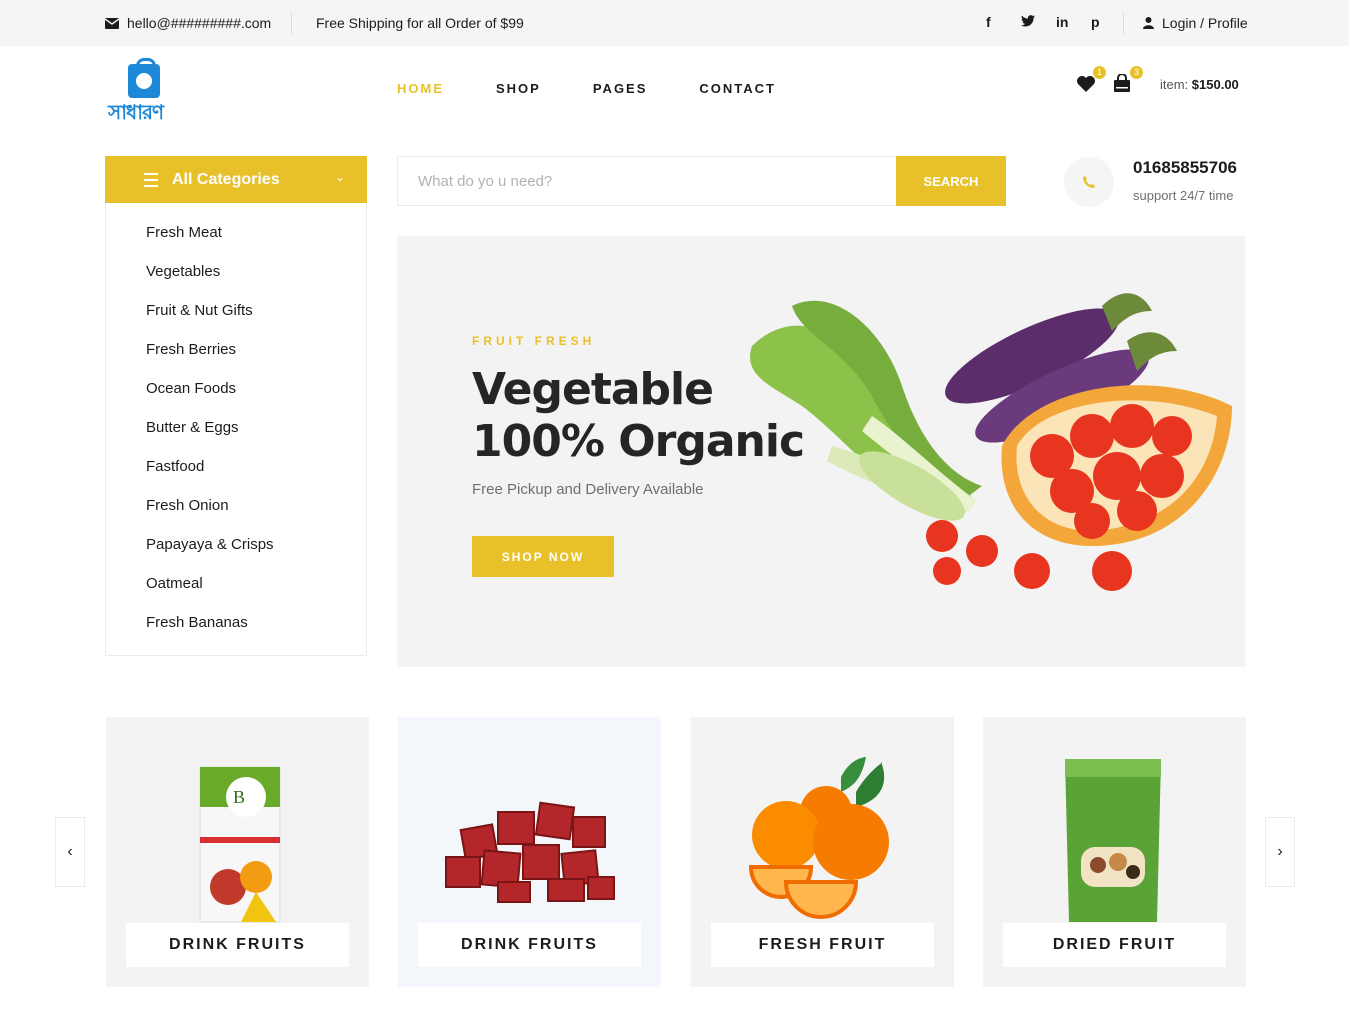  I want to click on social-links: f in p, so click(1056, 22).